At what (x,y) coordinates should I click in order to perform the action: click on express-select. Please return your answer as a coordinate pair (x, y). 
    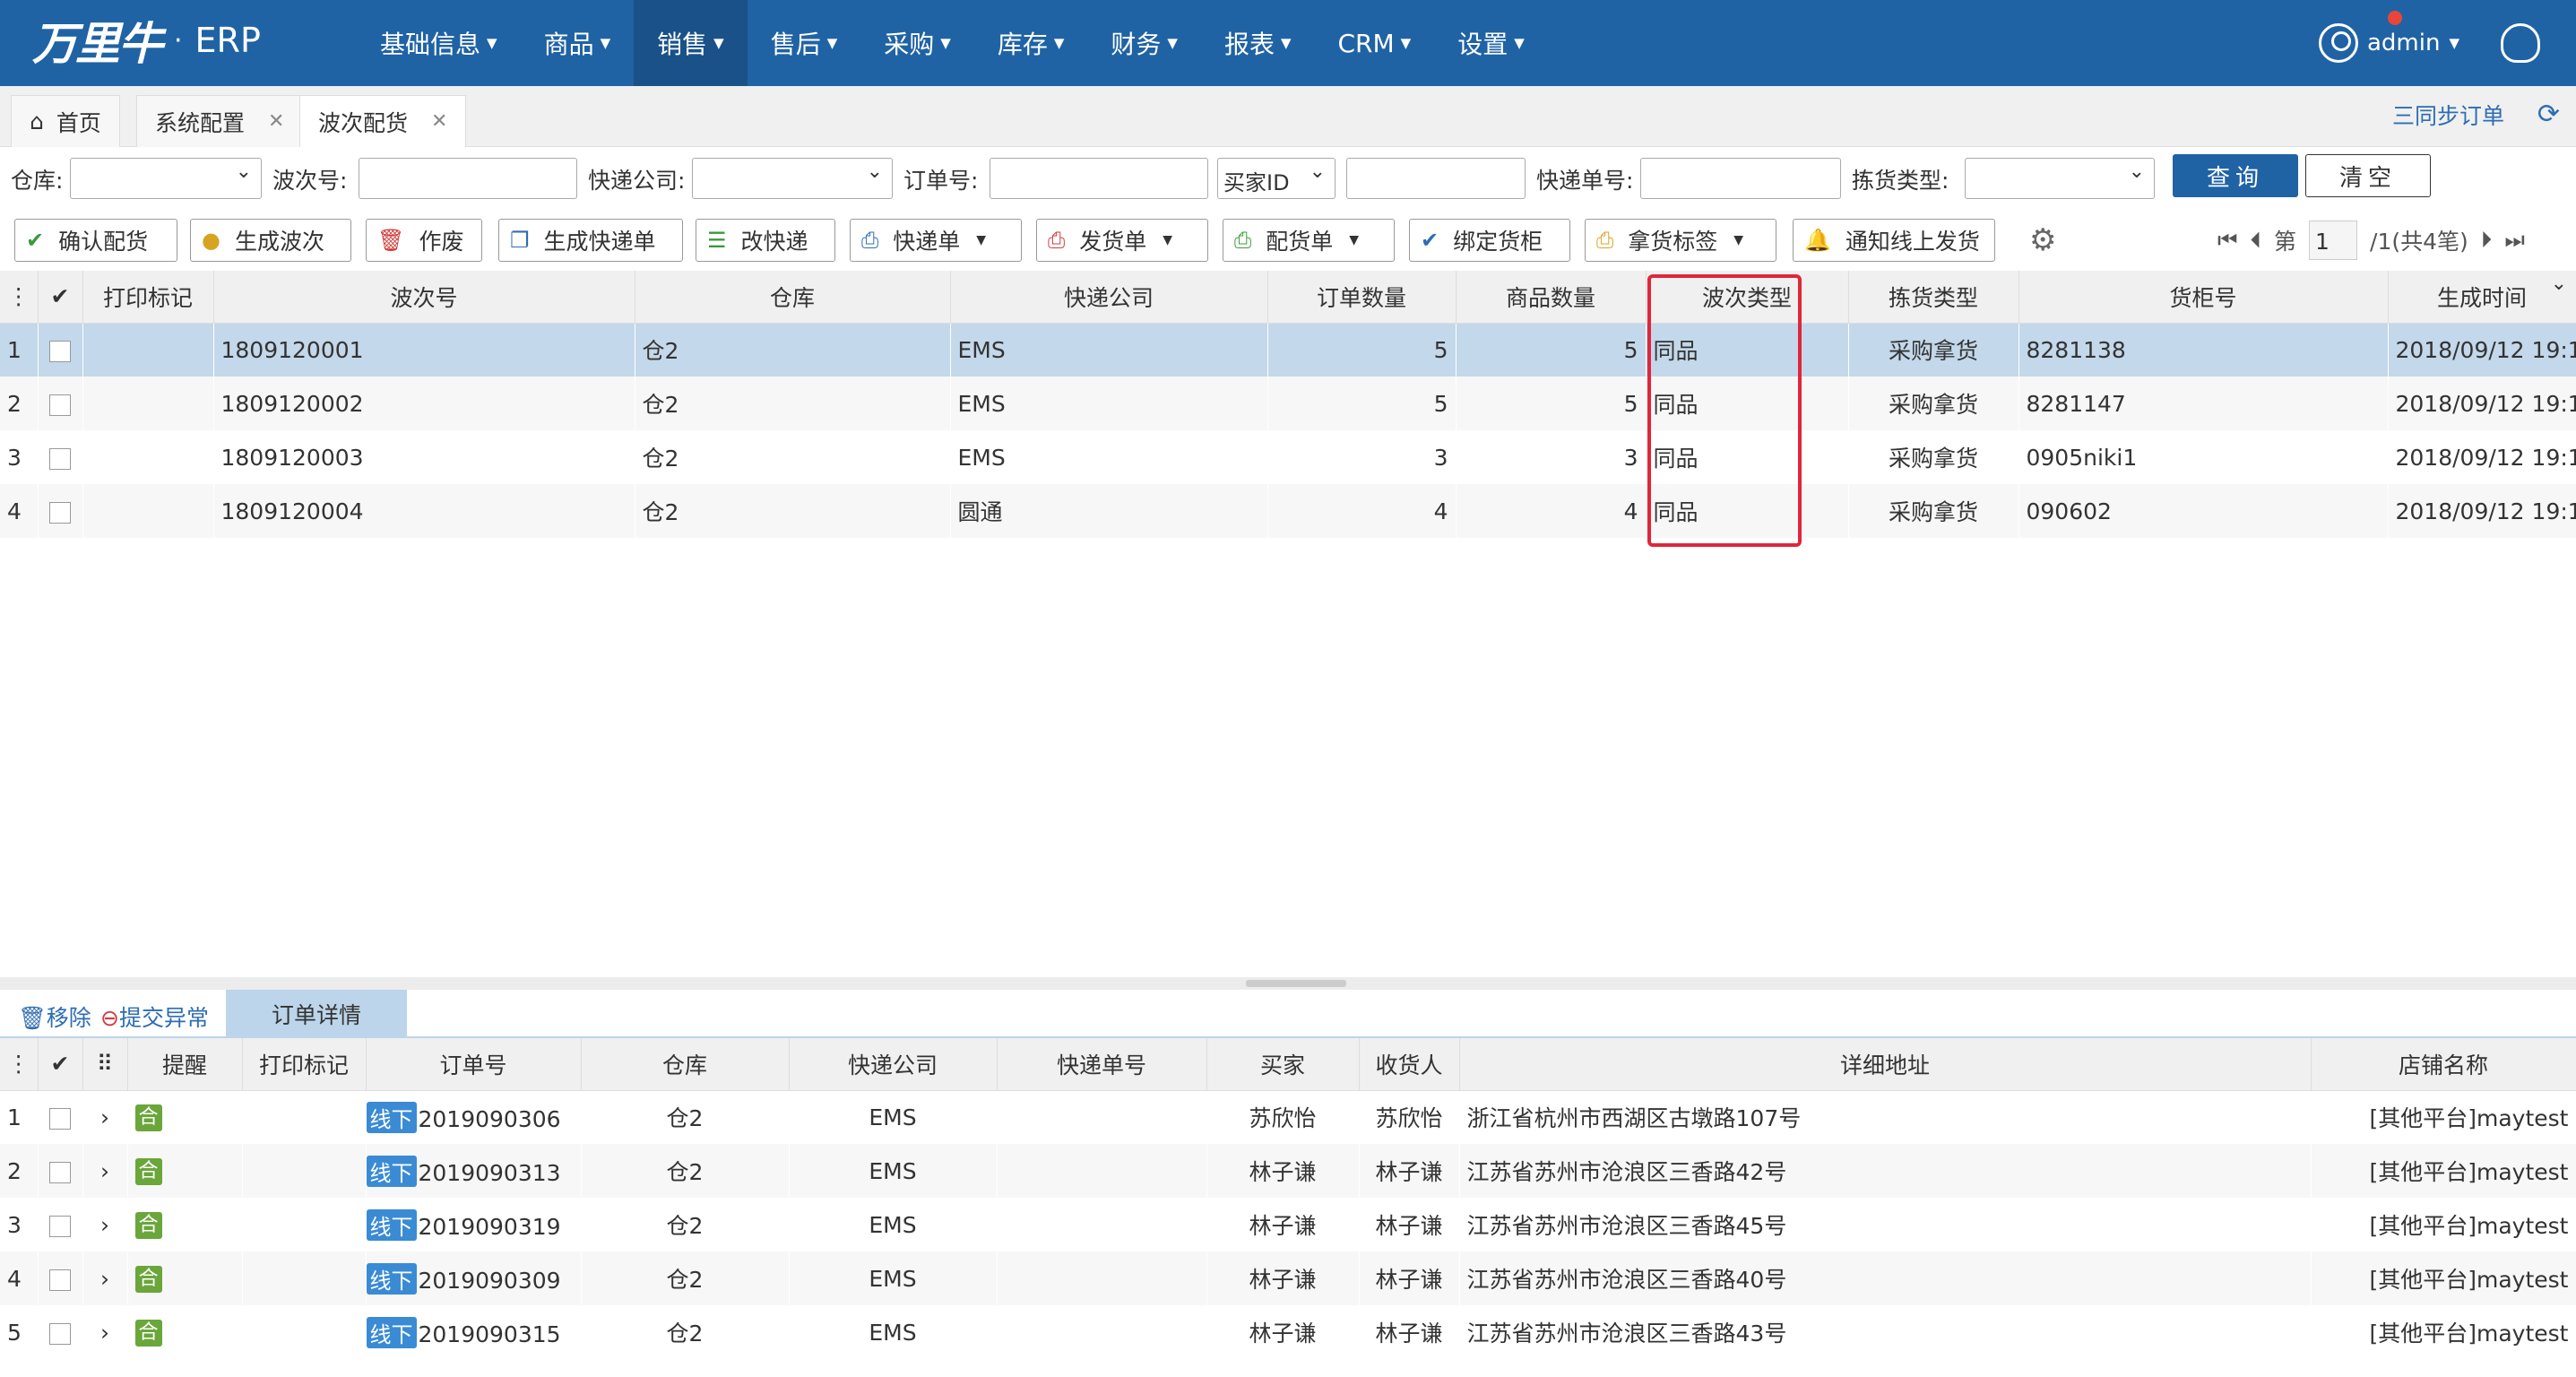
    Looking at the image, I should click on (792, 179).